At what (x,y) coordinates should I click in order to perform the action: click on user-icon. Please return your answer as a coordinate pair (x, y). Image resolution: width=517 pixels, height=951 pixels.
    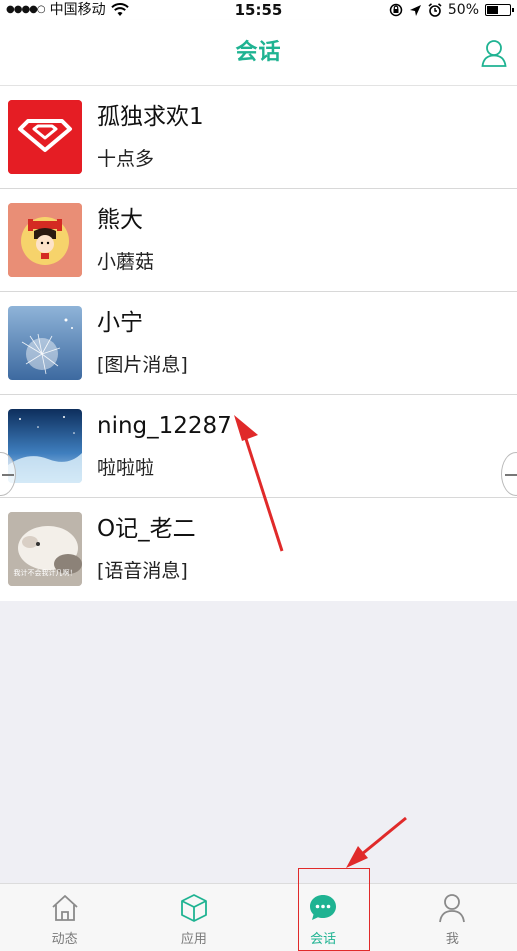
    Looking at the image, I should click on (494, 53).